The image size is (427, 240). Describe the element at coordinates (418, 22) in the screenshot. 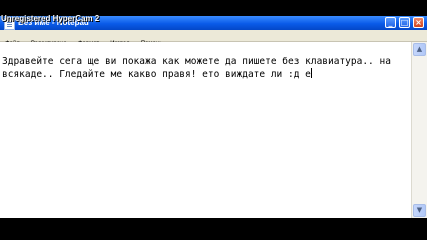

I see `close-button: ×` at that location.